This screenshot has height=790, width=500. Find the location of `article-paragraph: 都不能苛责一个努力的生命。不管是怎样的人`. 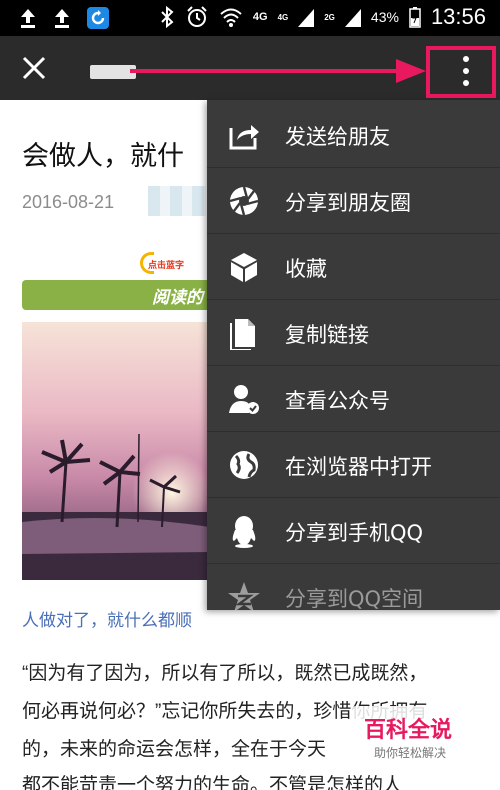

article-paragraph: 都不能苛责一个努力的生命。不管是怎样的人 is located at coordinates (212, 782).